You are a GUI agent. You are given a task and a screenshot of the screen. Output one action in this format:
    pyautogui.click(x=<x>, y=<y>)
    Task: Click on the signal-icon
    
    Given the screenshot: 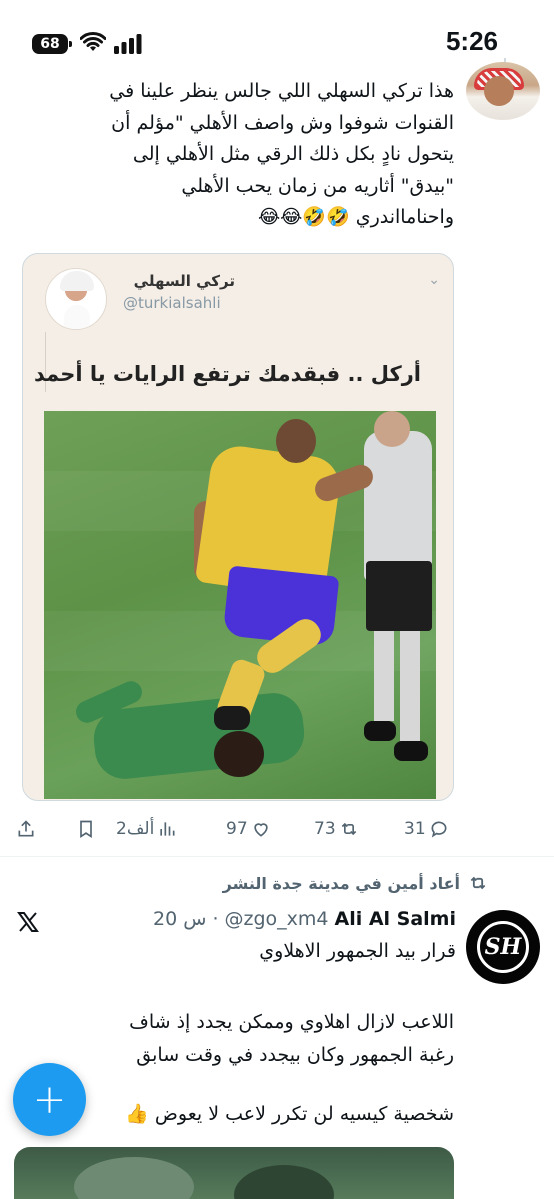 What is the action you would take?
    pyautogui.click(x=128, y=44)
    